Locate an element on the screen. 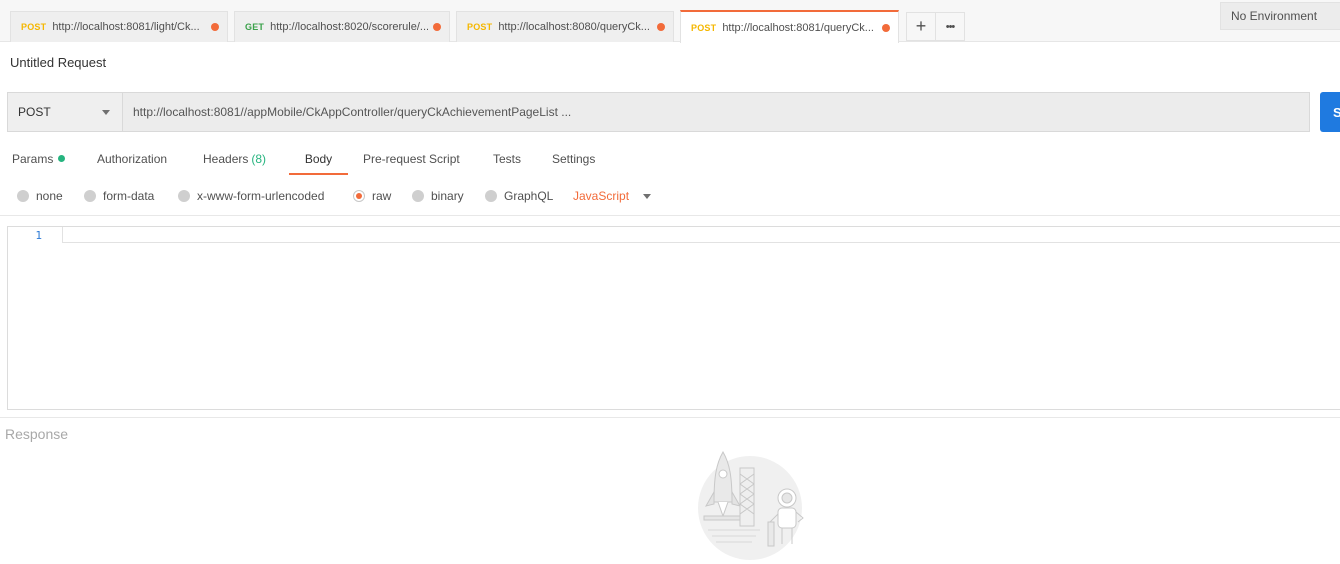  headers-count: (8) is located at coordinates (259, 159).